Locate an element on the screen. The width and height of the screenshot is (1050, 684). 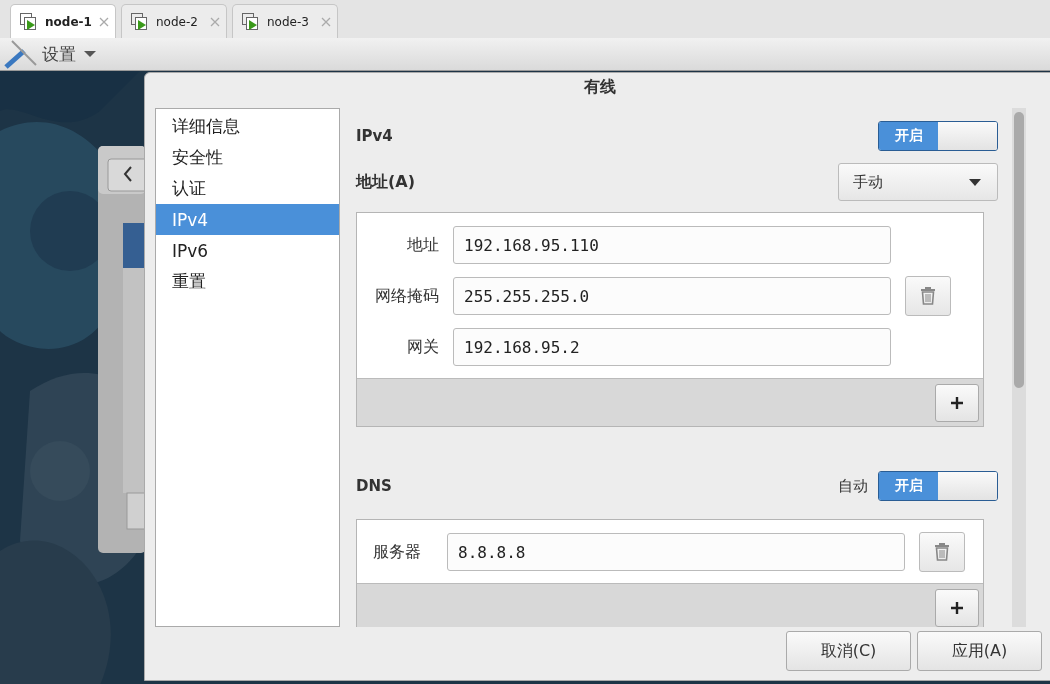
sidebar-item: 详细信息 is located at coordinates (247, 126).